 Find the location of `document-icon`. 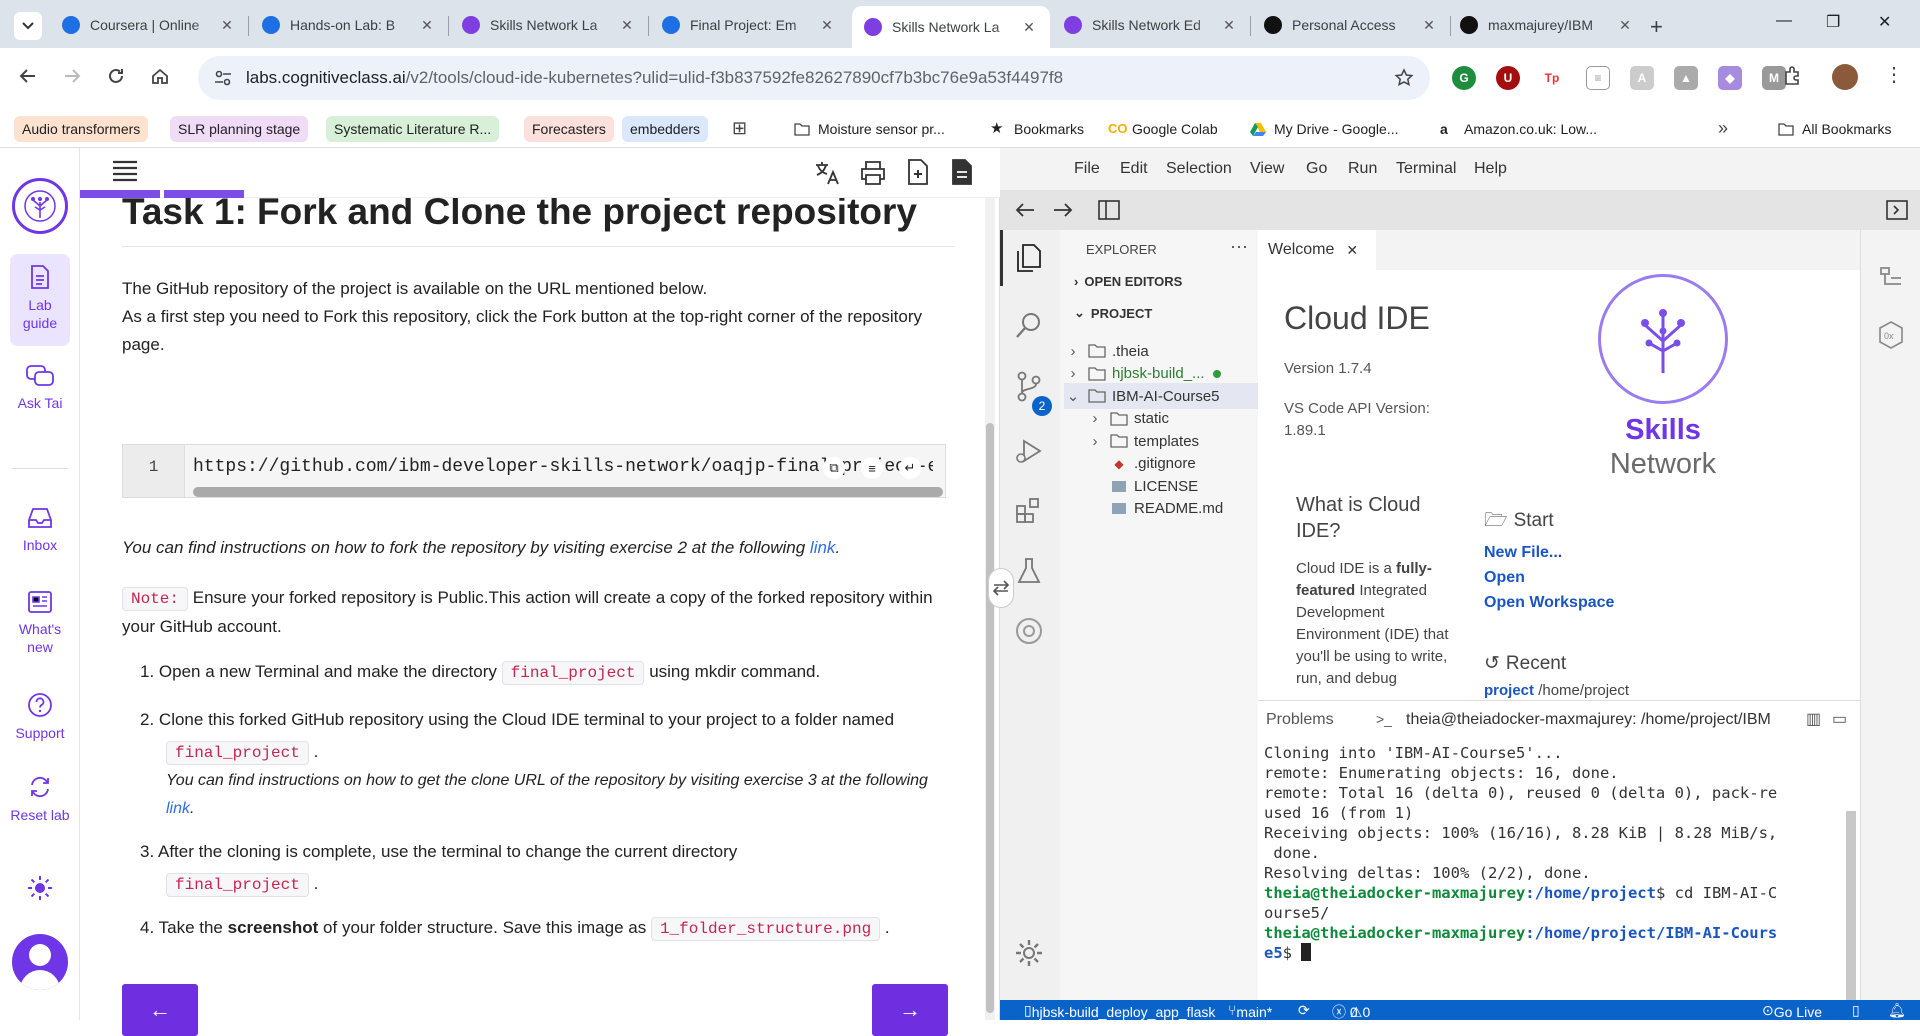

document-icon is located at coordinates (962, 172).